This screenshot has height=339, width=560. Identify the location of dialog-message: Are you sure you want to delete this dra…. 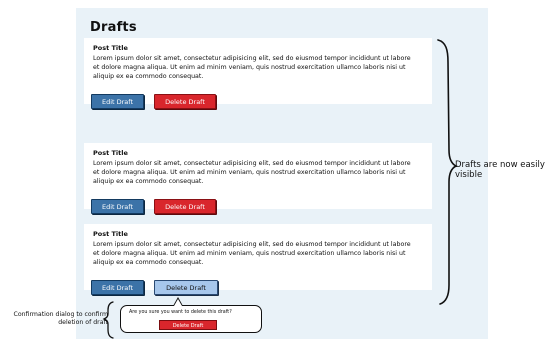
(180, 312).